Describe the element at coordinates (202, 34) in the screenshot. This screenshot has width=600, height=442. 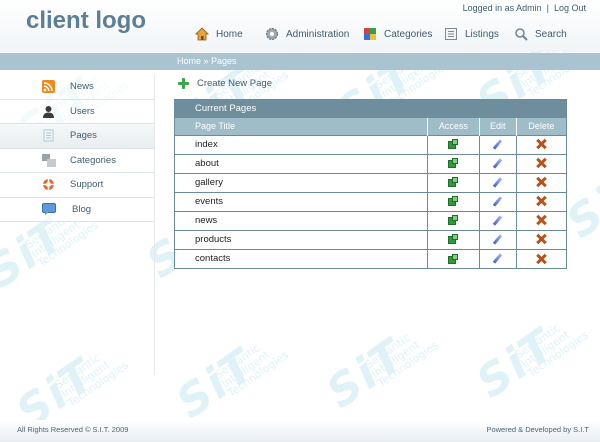
I see `home-icon` at that location.